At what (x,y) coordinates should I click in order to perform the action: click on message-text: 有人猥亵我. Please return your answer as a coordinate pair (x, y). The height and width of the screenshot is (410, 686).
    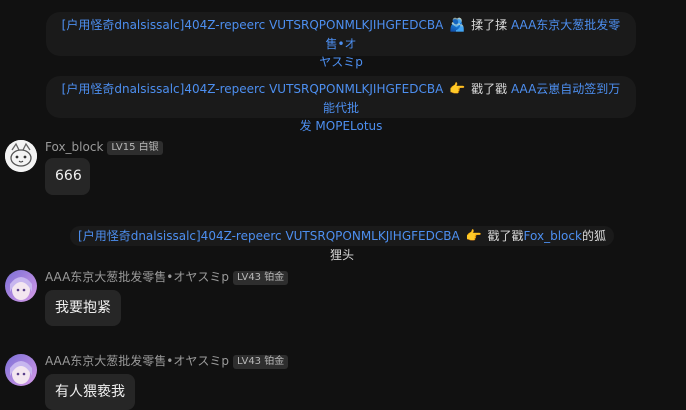
    Looking at the image, I should click on (90, 392).